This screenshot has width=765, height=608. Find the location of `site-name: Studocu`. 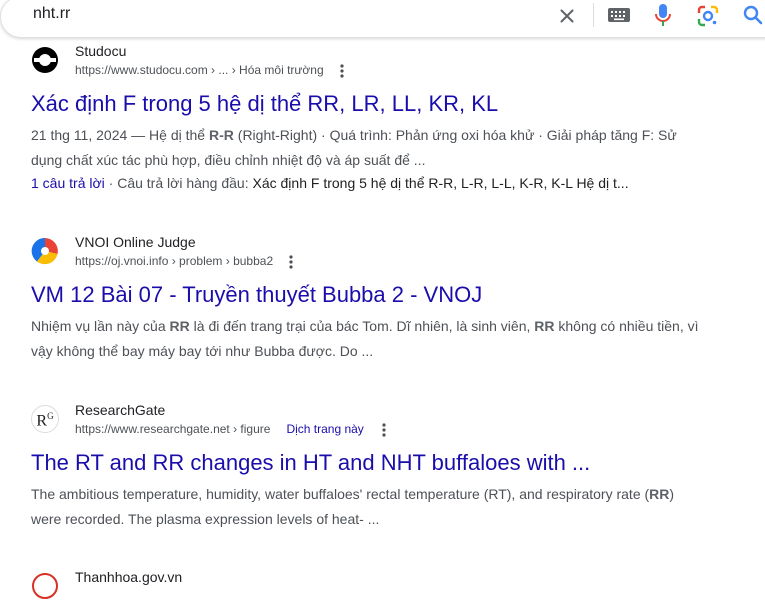

site-name: Studocu is located at coordinates (101, 51).